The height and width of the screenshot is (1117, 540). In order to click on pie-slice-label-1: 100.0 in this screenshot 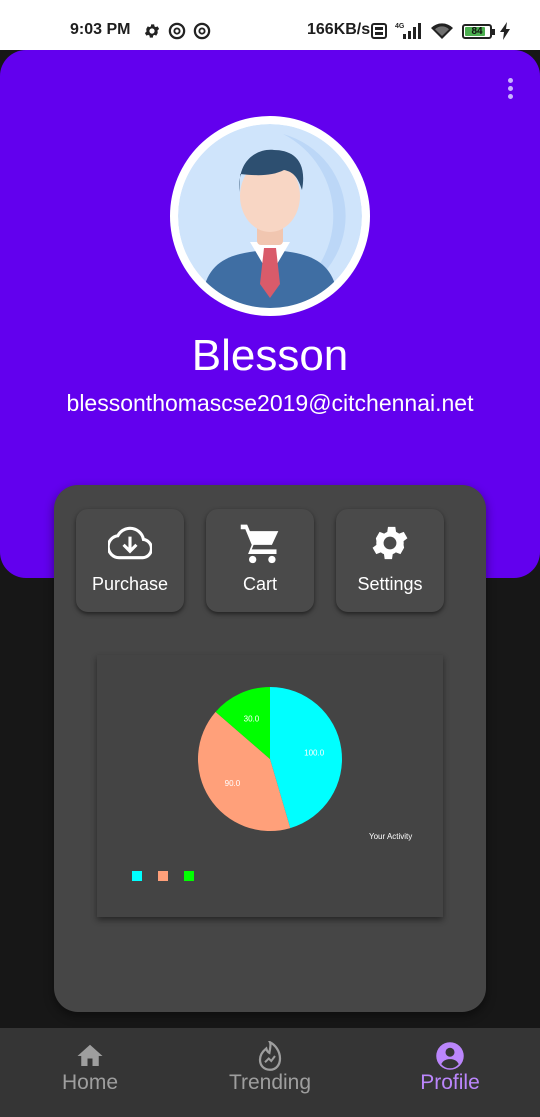, I will do `click(314, 753)`.